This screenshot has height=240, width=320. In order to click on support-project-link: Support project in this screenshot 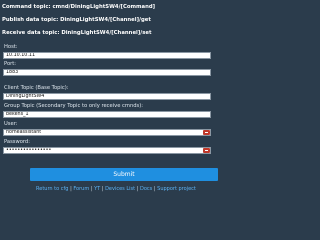, I will do `click(176, 189)`.